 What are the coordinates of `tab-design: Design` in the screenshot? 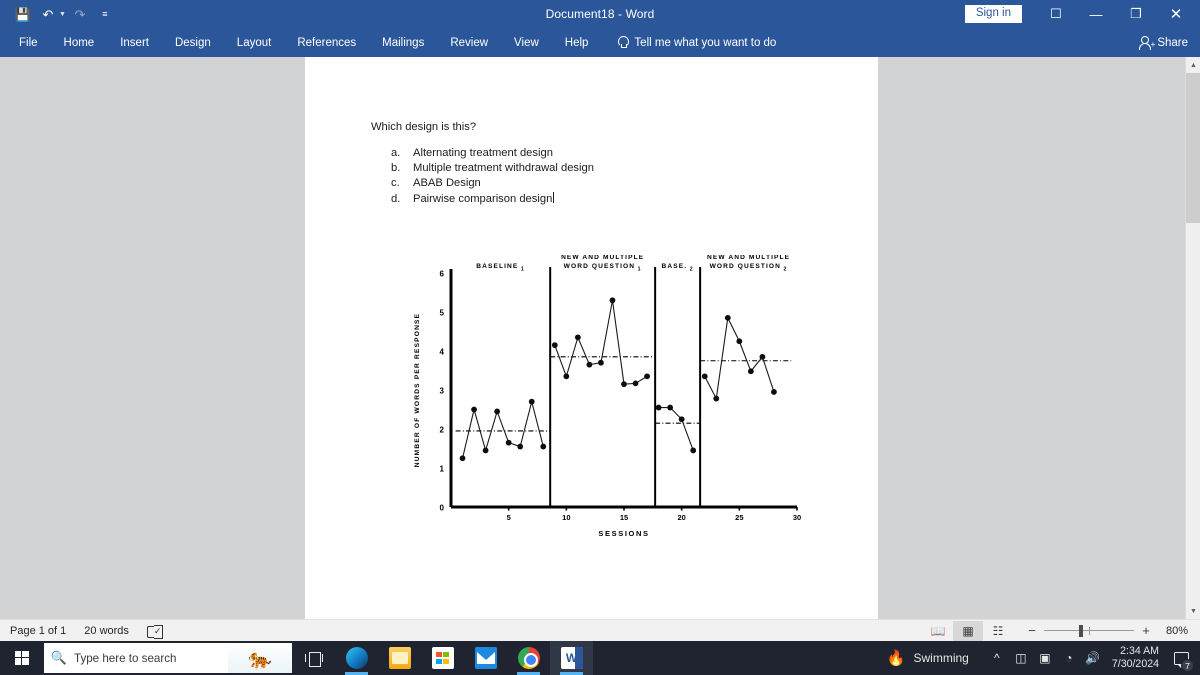 It's located at (193, 42).